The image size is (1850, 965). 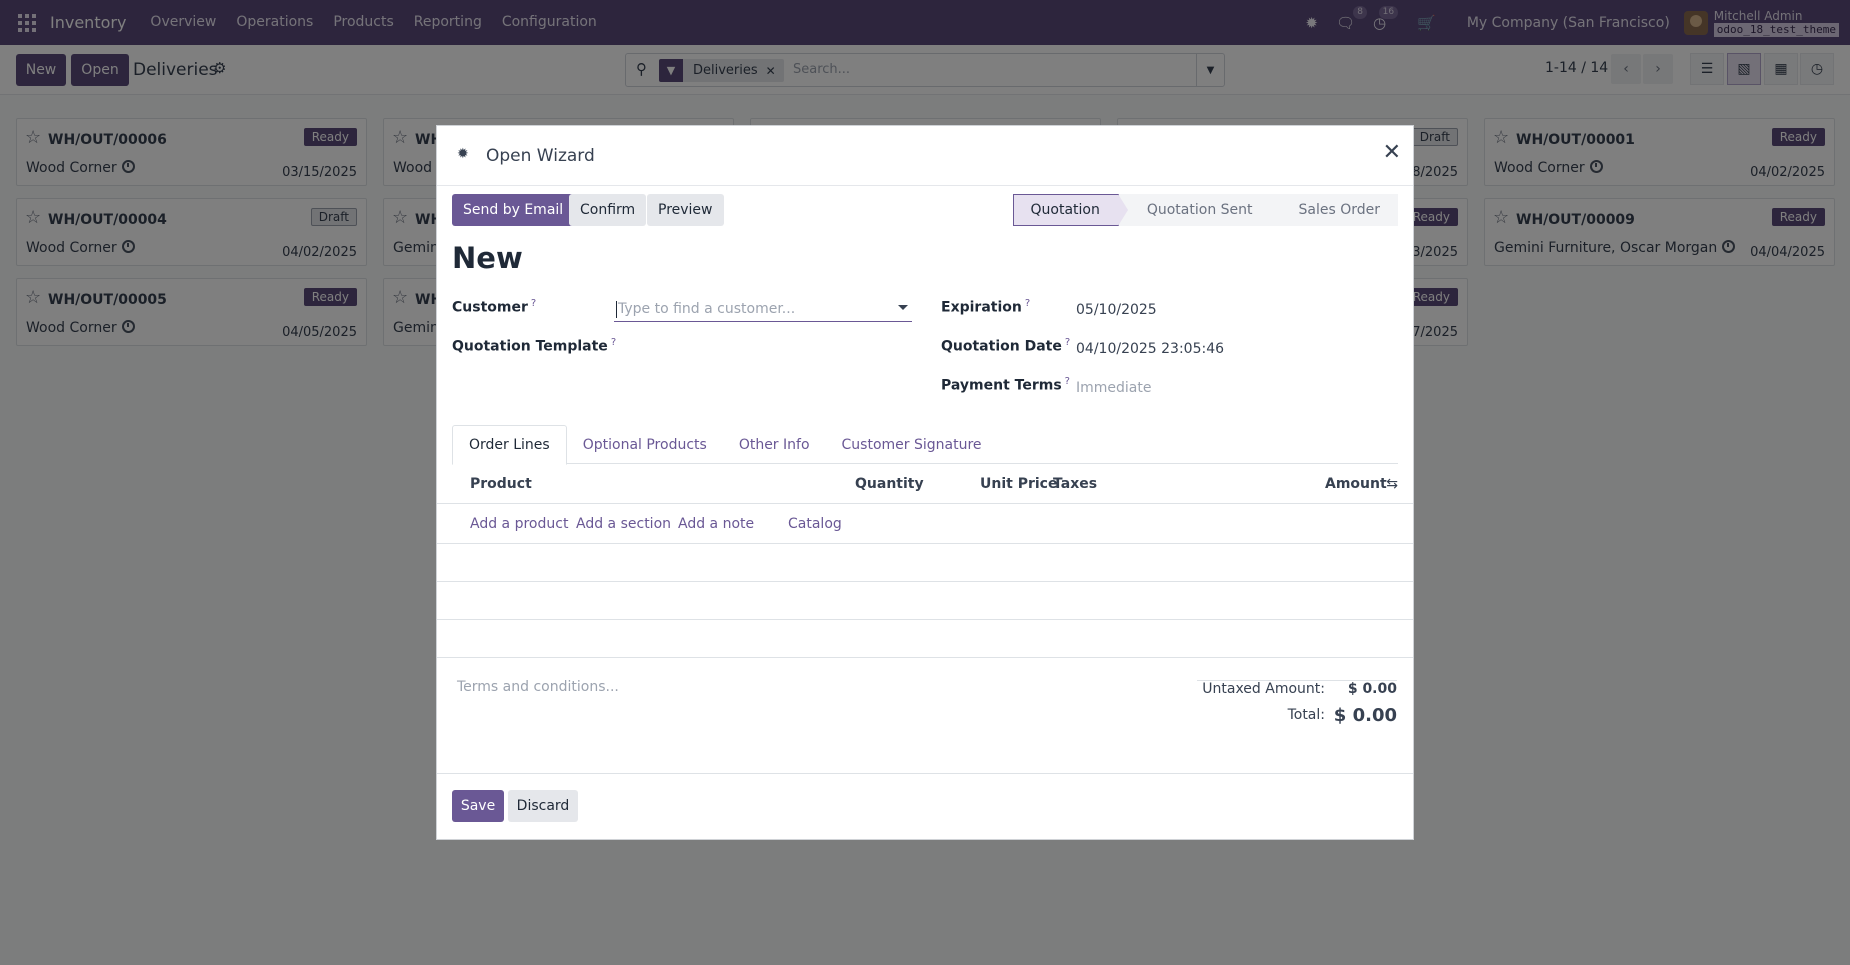 What do you see at coordinates (463, 154) in the screenshot?
I see `bug-icon: ✹` at bounding box center [463, 154].